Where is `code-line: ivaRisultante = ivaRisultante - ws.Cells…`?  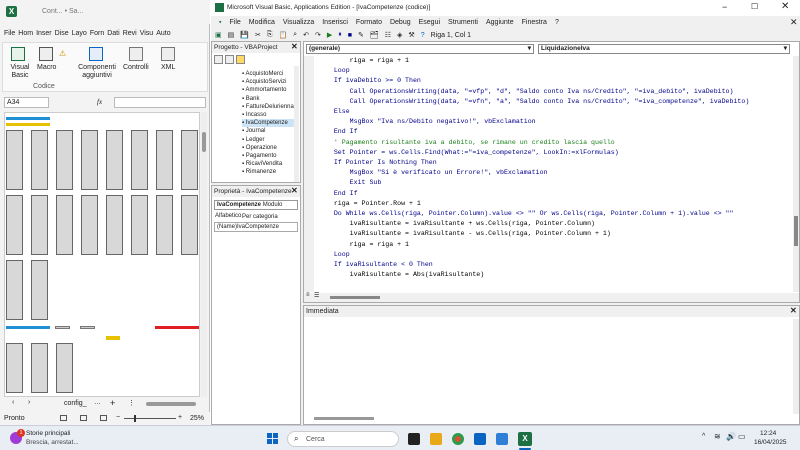 code-line: ivaRisultante = ivaRisultante - ws.Cells… is located at coordinates (553, 234).